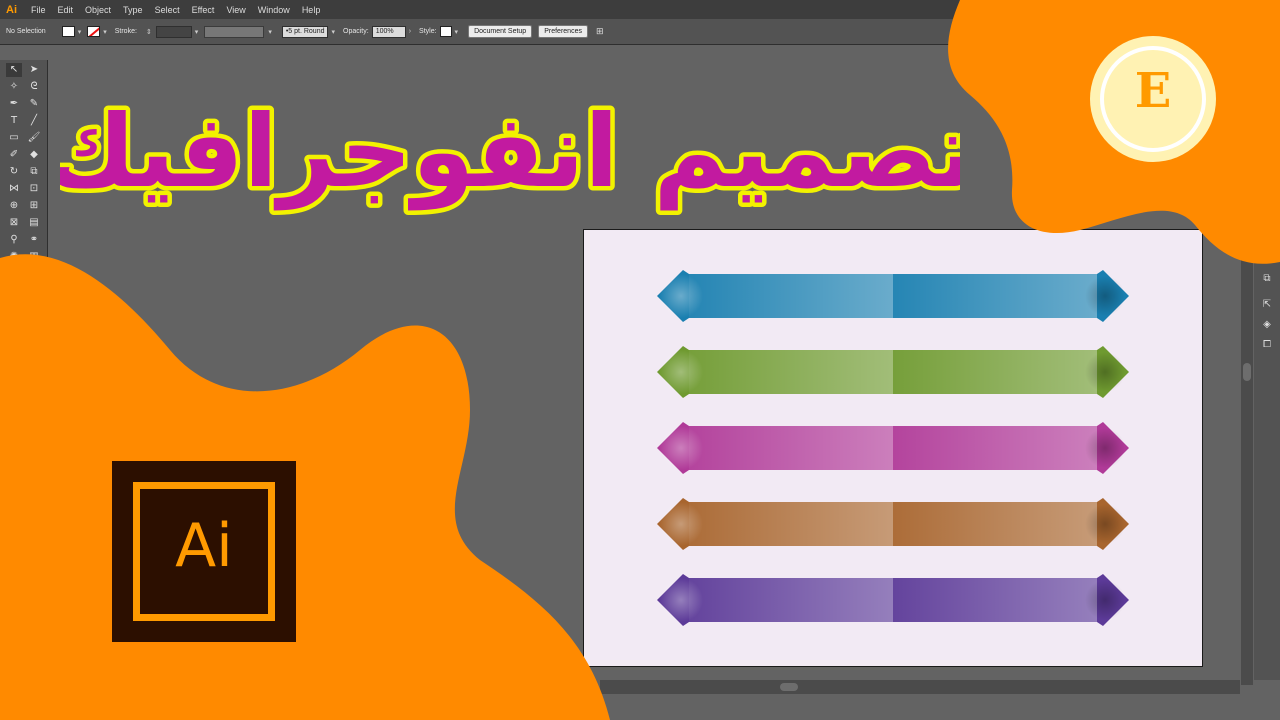  What do you see at coordinates (14, 240) in the screenshot?
I see `eyedropper-icon: ⚲` at bounding box center [14, 240].